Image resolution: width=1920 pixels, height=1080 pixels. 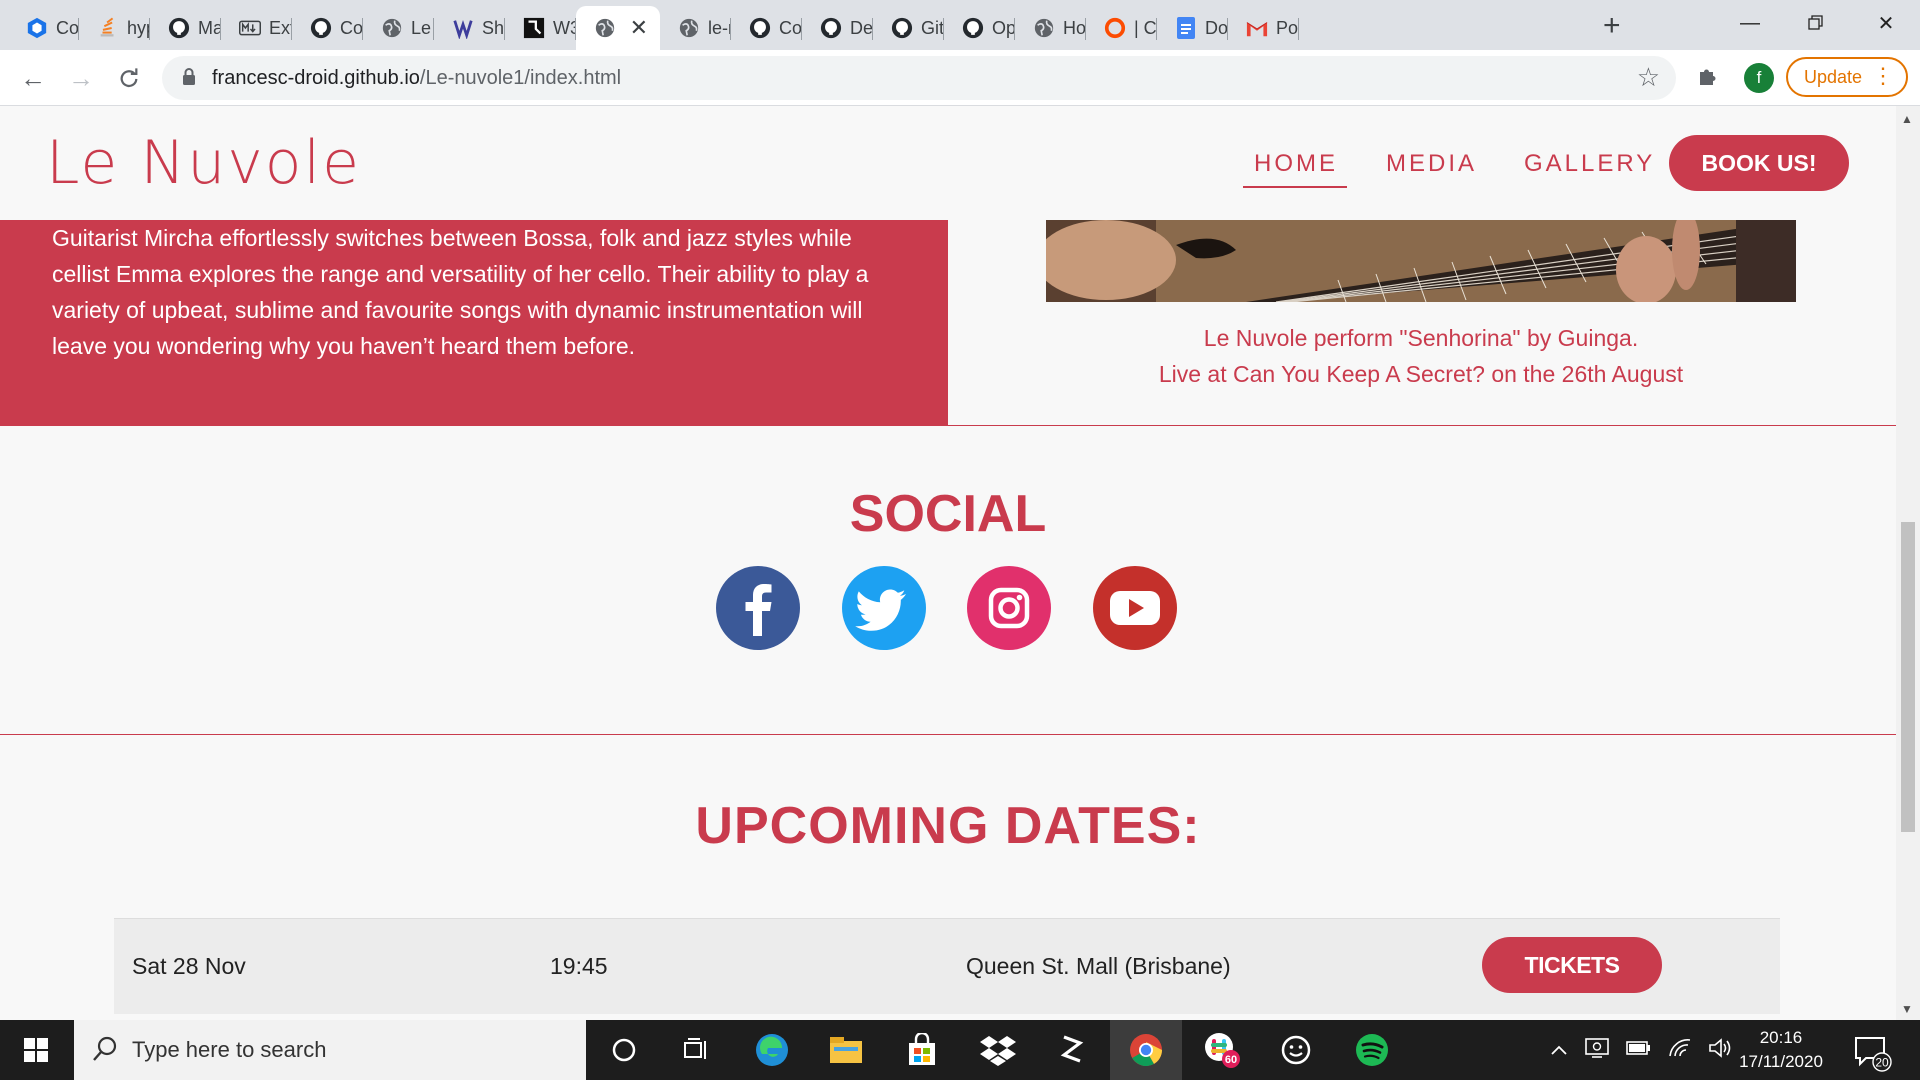 I want to click on site-icon, so click(x=463, y=28).